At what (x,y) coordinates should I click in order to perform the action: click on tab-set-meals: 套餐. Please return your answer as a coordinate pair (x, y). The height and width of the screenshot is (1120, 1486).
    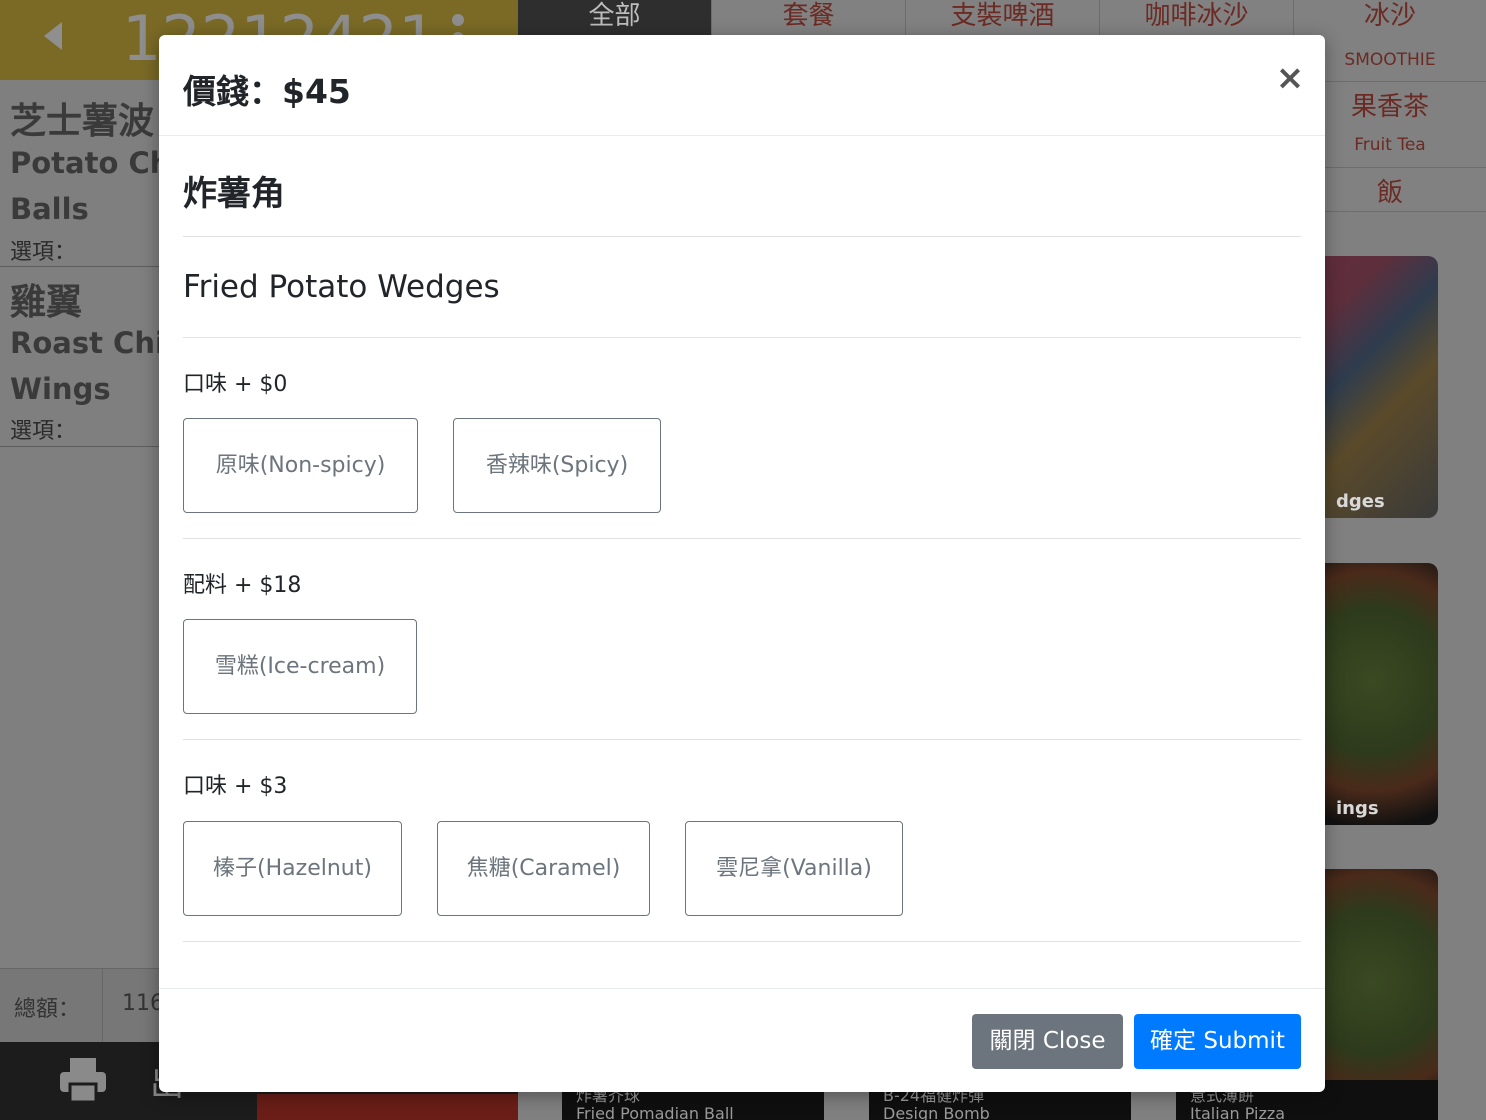
    Looking at the image, I should click on (809, 18).